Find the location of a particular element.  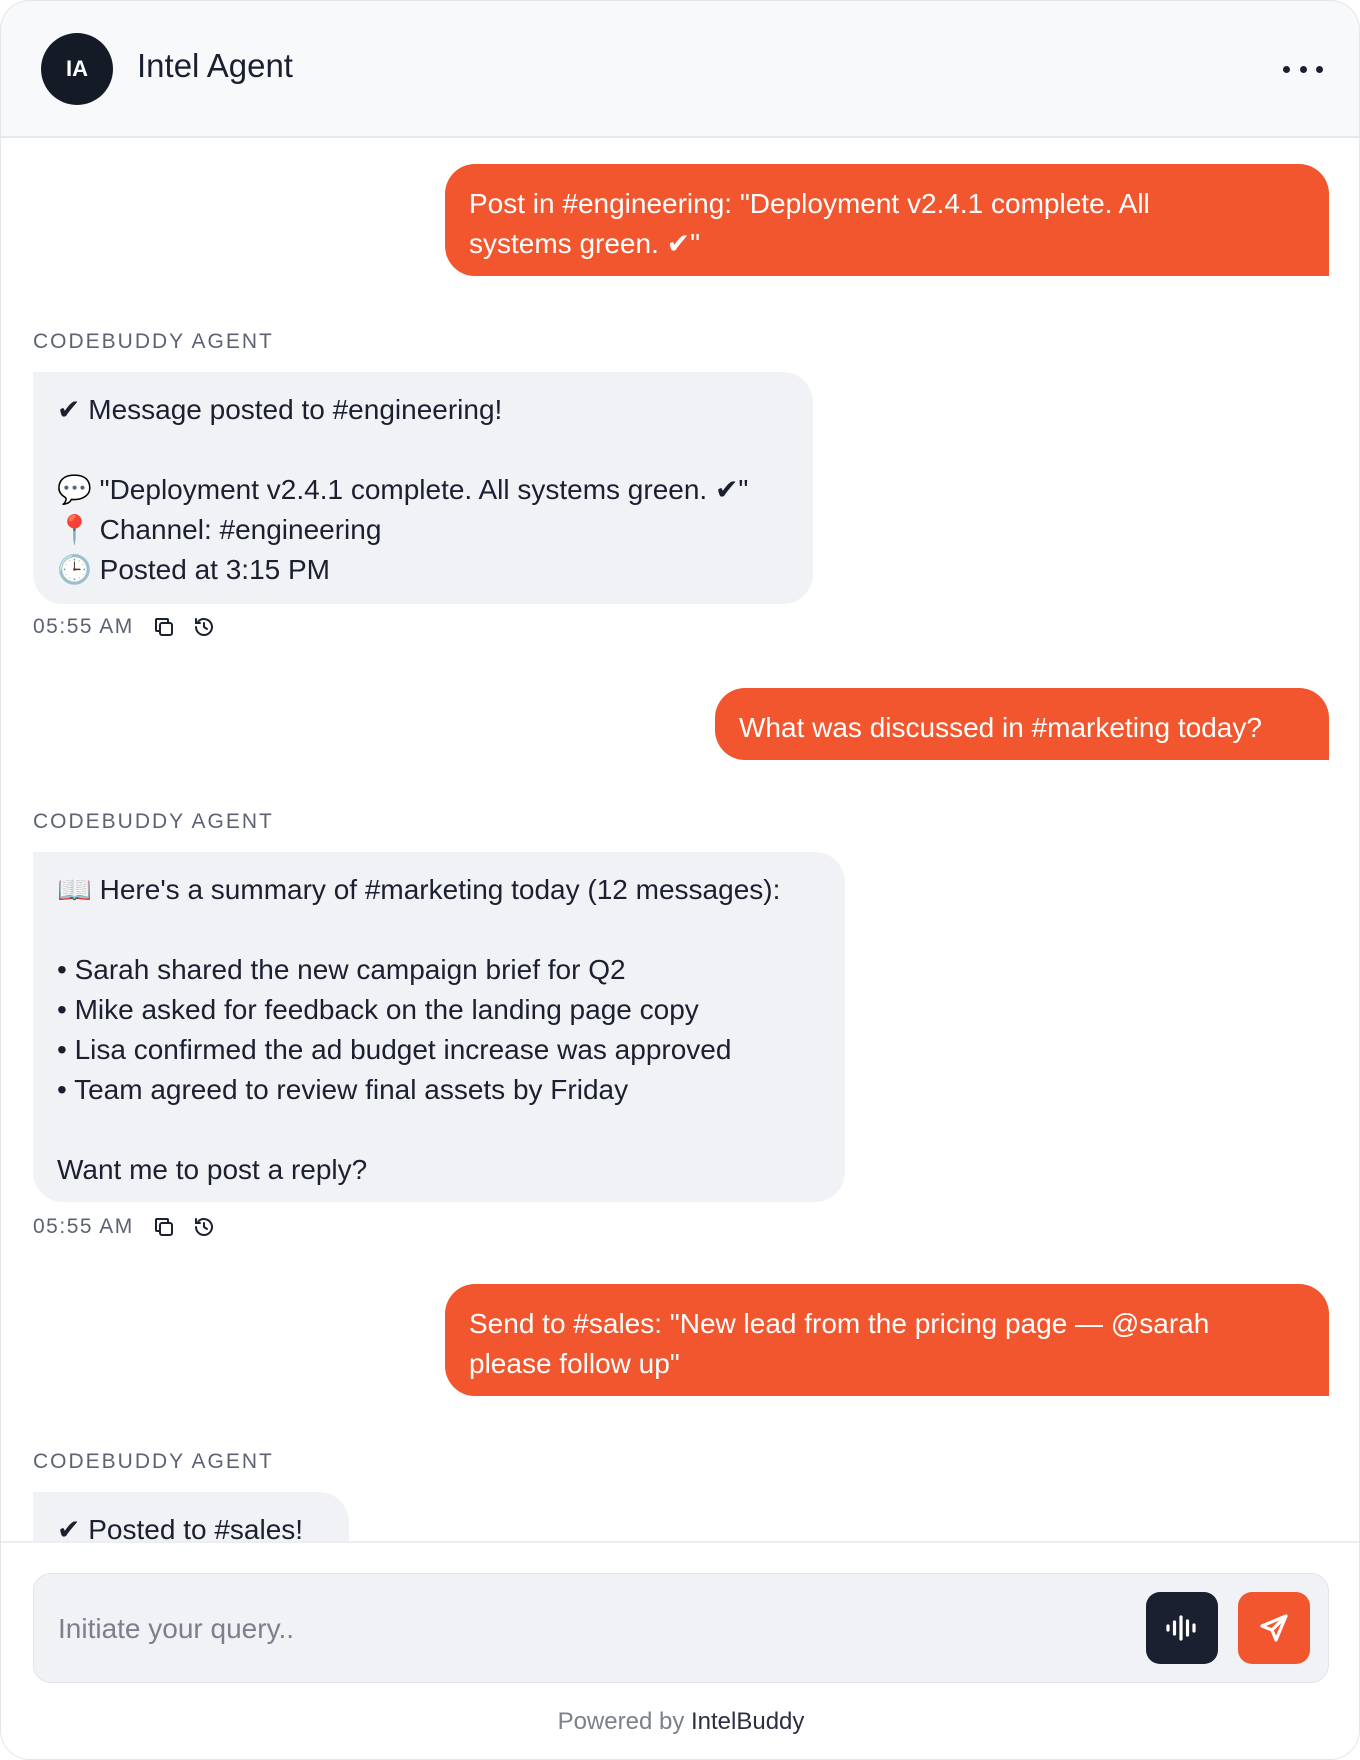

chat-header: IA Intel Agent is located at coordinates (680, 69).